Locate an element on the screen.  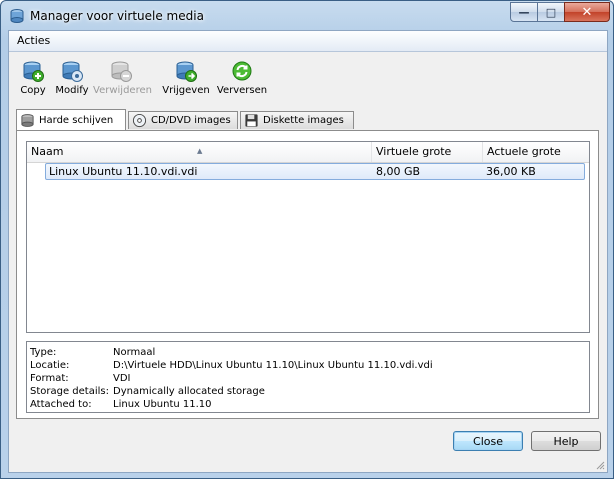
modify-button: Modify is located at coordinates (72, 81).